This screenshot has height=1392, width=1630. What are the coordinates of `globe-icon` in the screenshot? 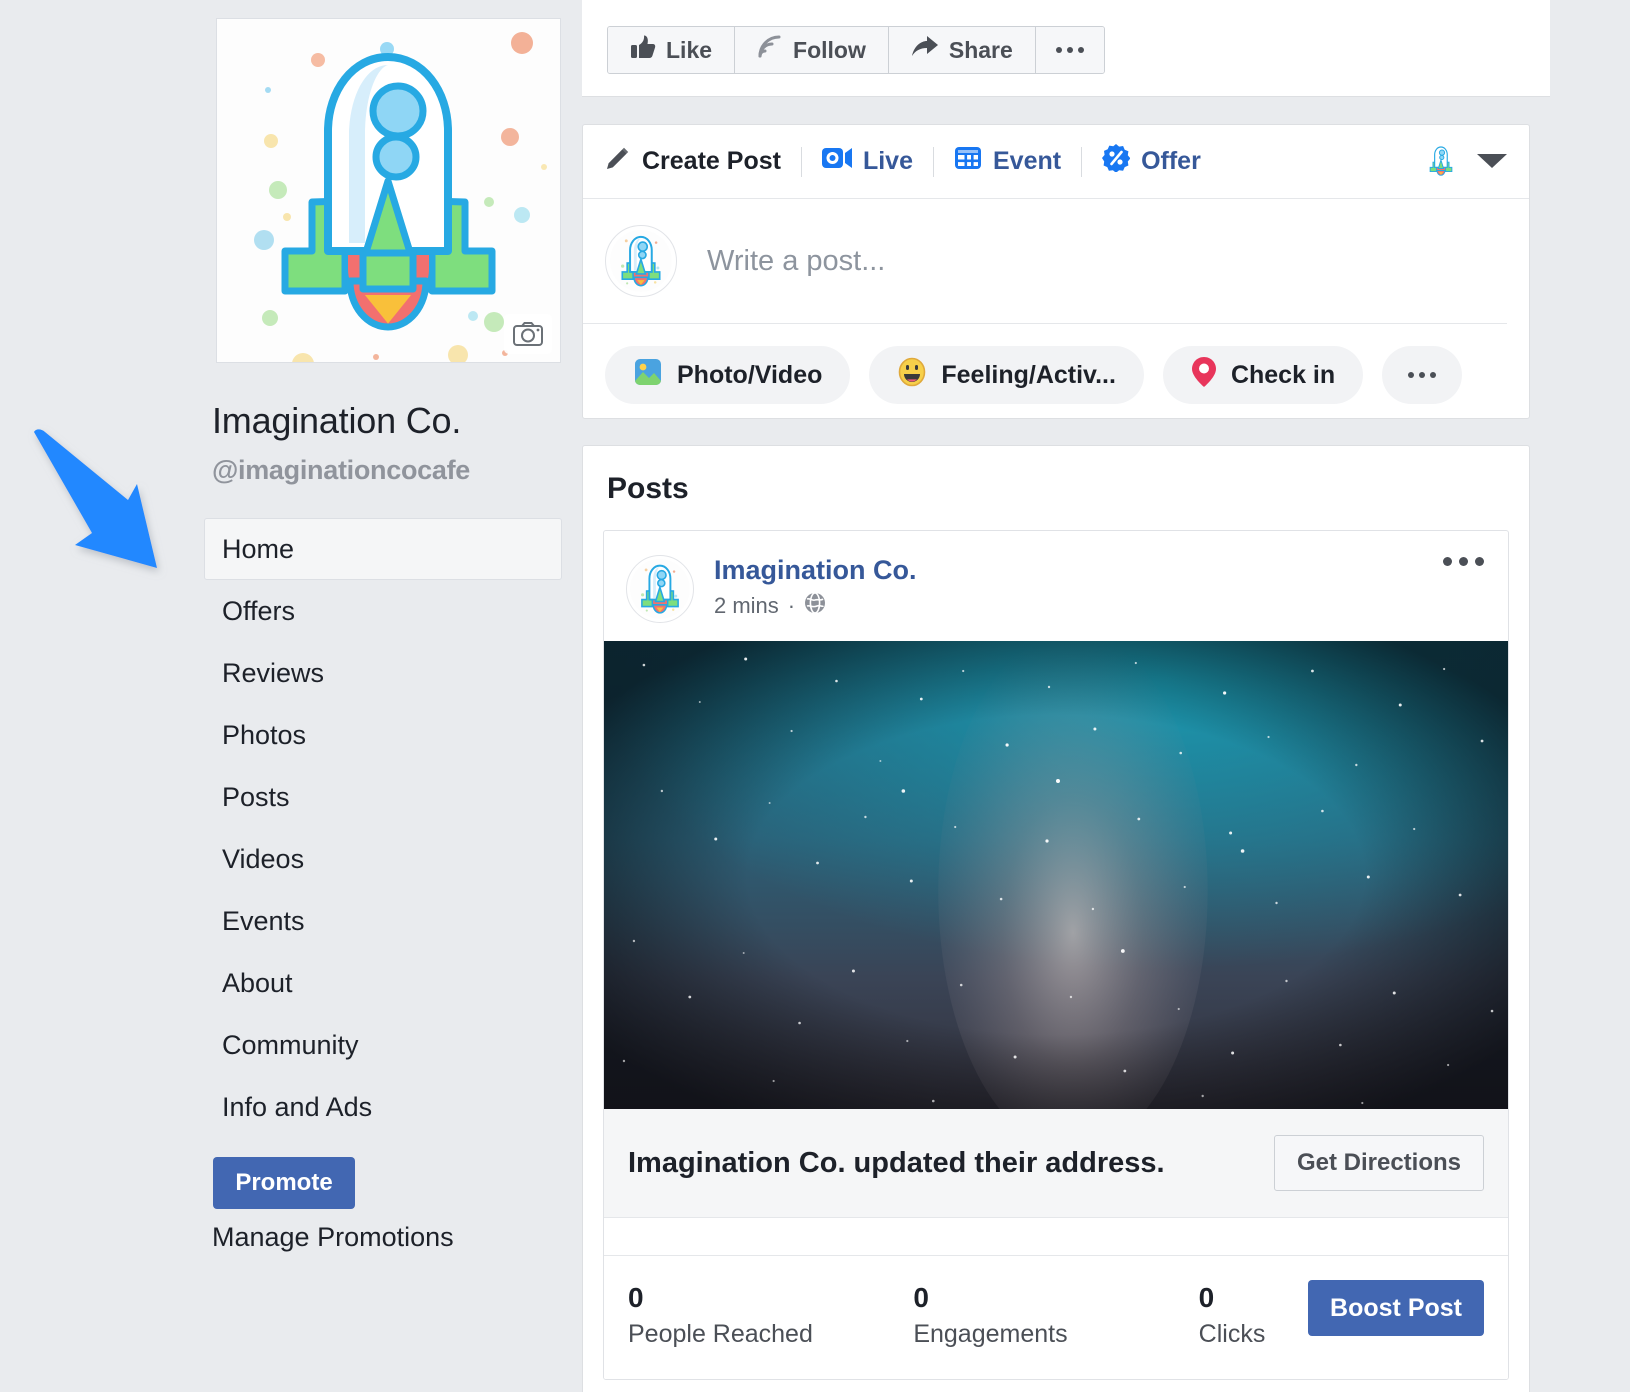 It's located at (815, 606).